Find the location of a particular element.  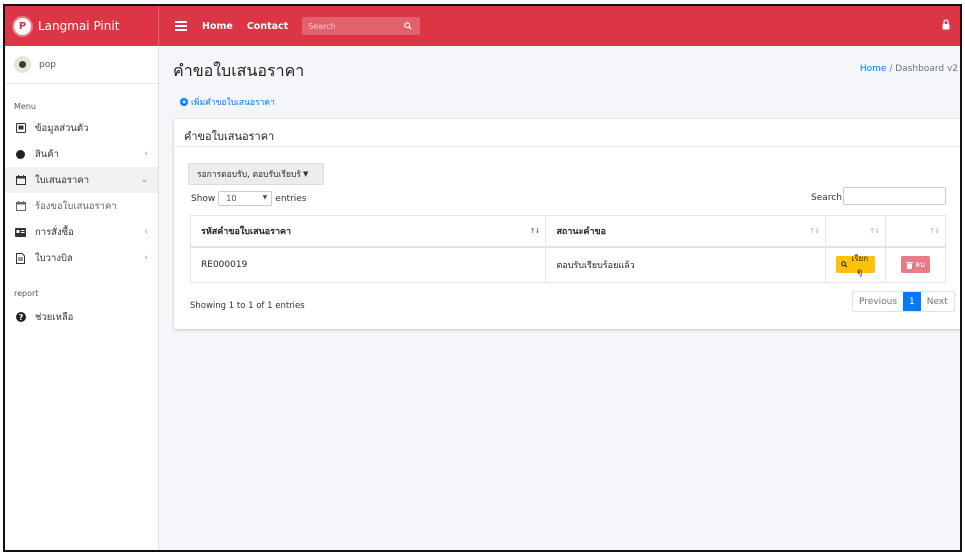

brand-name: Langmai Pinit is located at coordinates (79, 26).